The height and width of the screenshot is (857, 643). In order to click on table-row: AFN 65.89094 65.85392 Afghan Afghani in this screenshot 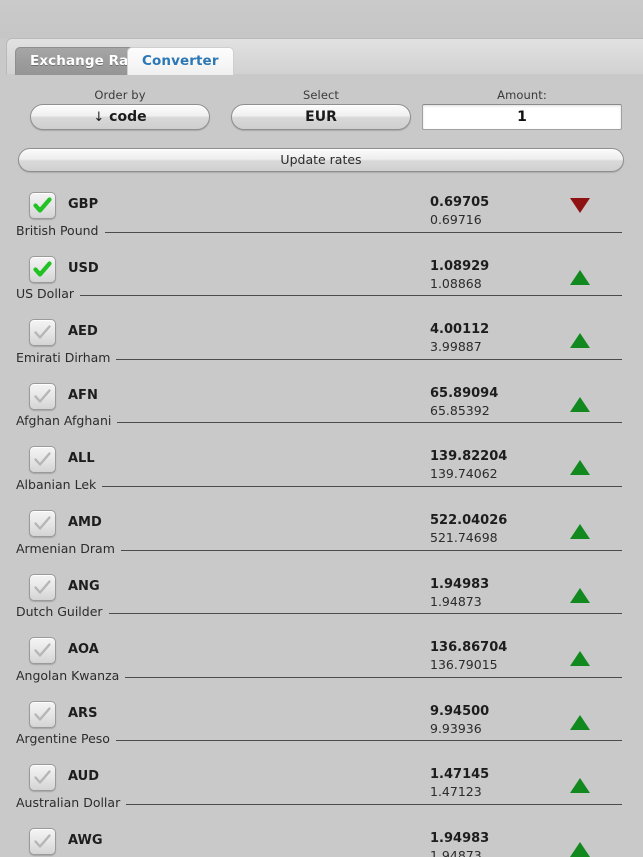, I will do `click(321, 403)`.